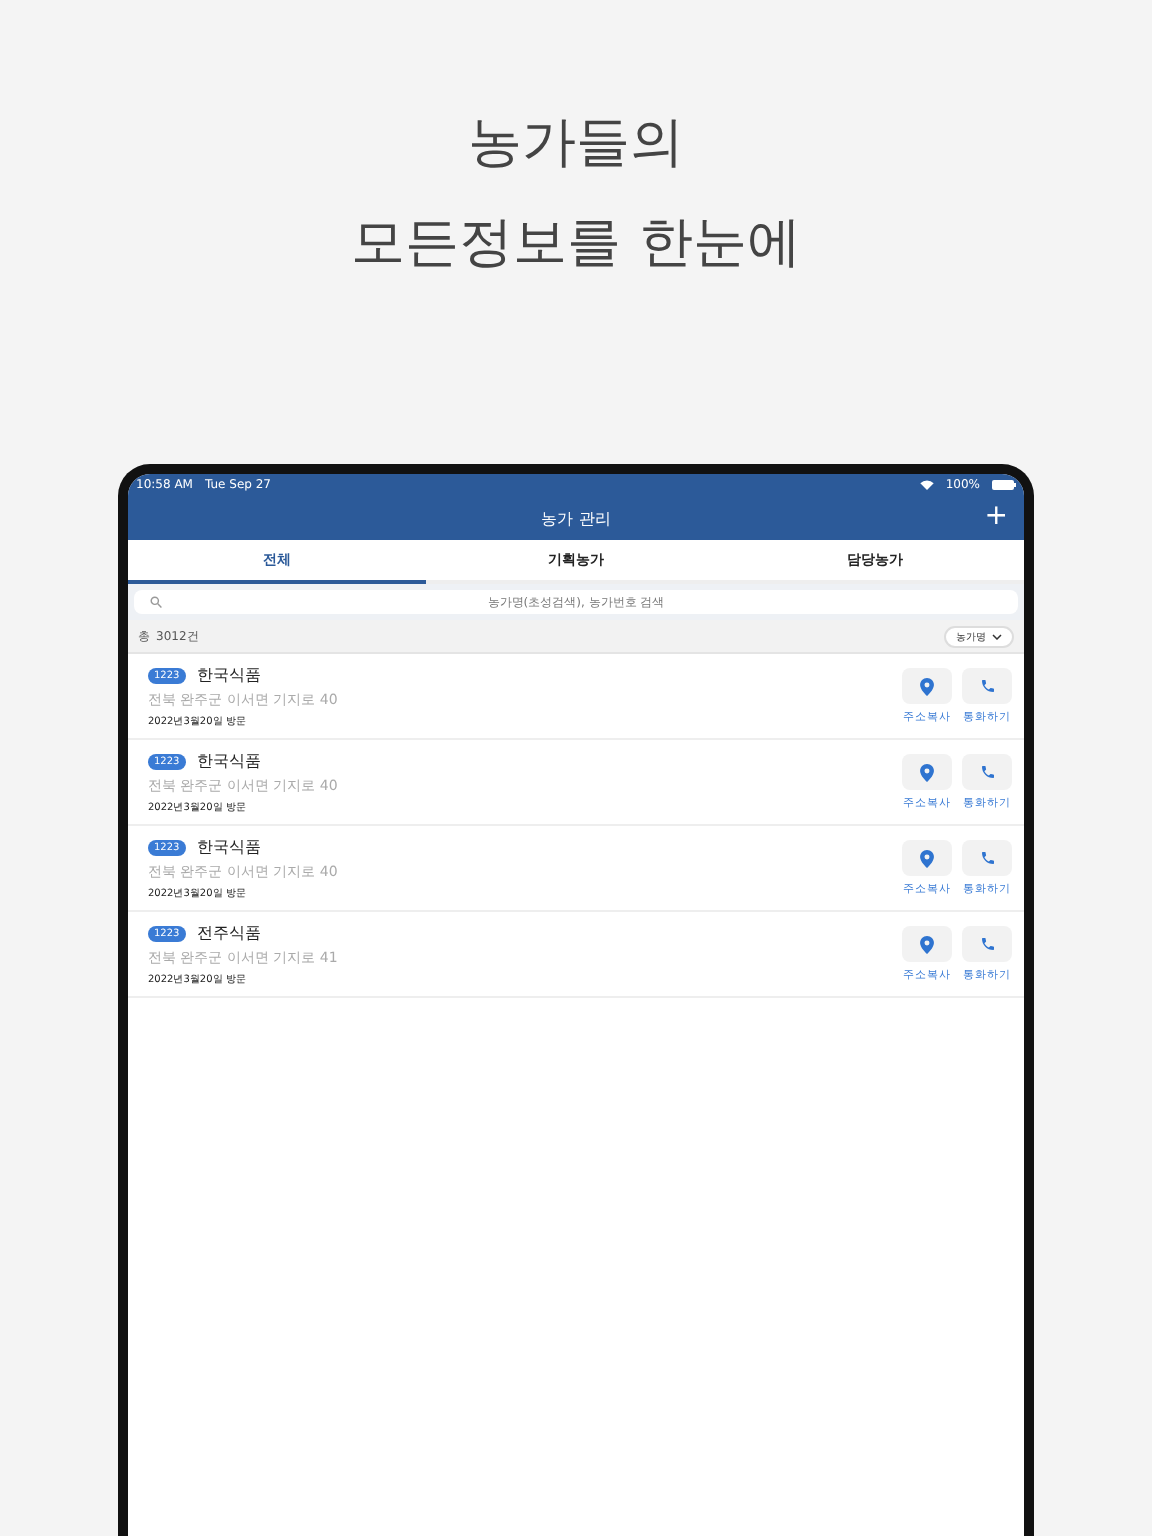 Image resolution: width=1152 pixels, height=1536 pixels. I want to click on battery-icon, so click(1004, 485).